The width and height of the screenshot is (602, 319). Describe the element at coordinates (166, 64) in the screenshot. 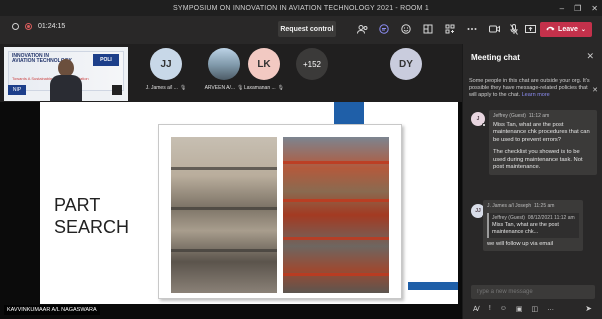

I see `avatar: JJ` at that location.